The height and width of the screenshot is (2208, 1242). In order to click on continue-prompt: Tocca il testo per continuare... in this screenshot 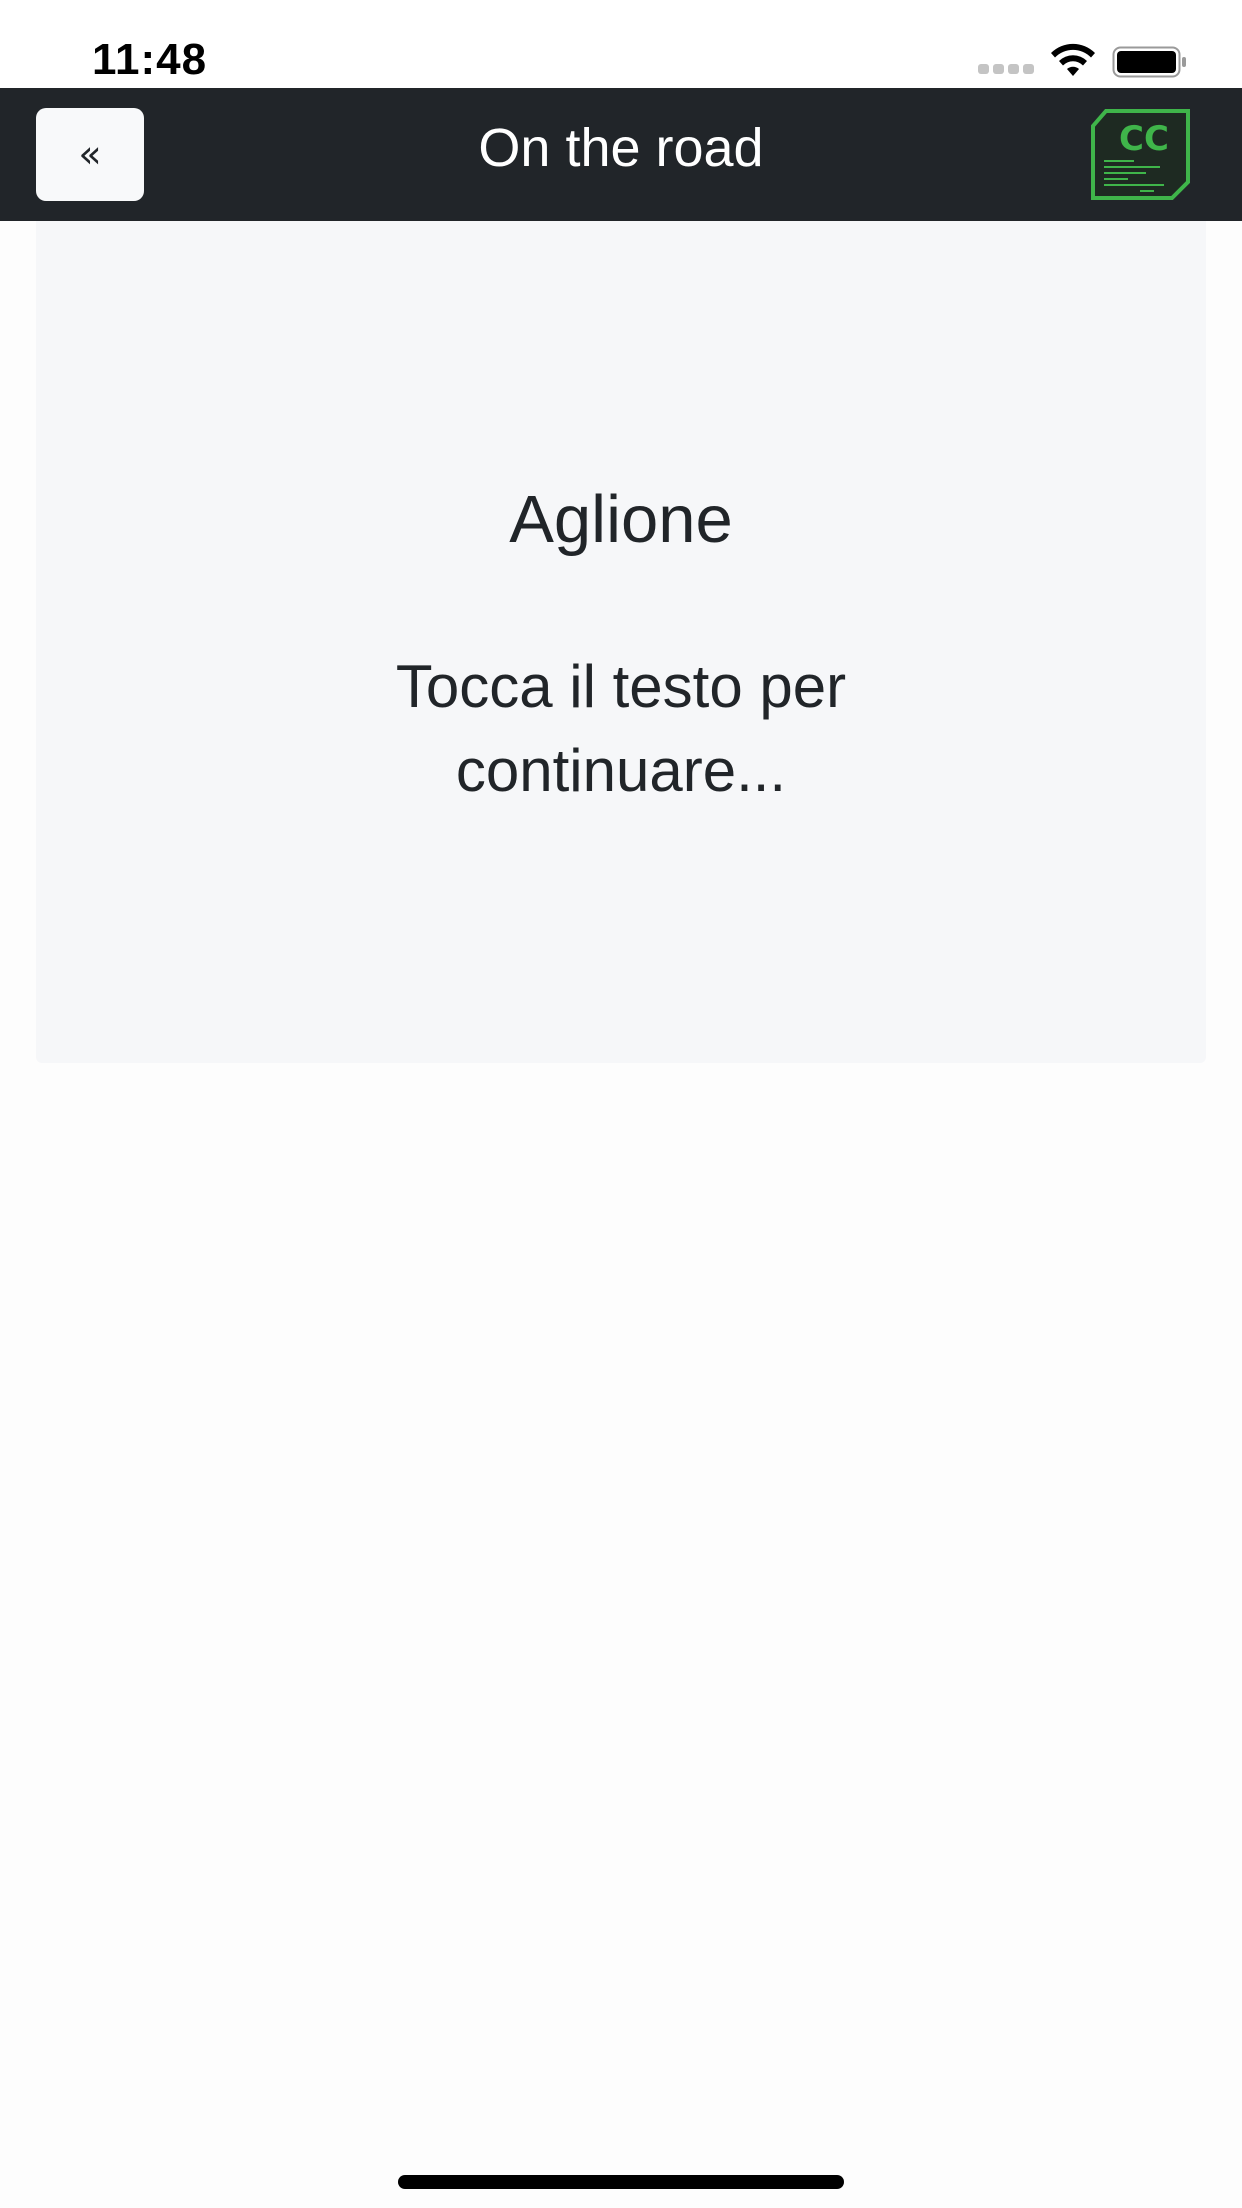, I will do `click(621, 729)`.